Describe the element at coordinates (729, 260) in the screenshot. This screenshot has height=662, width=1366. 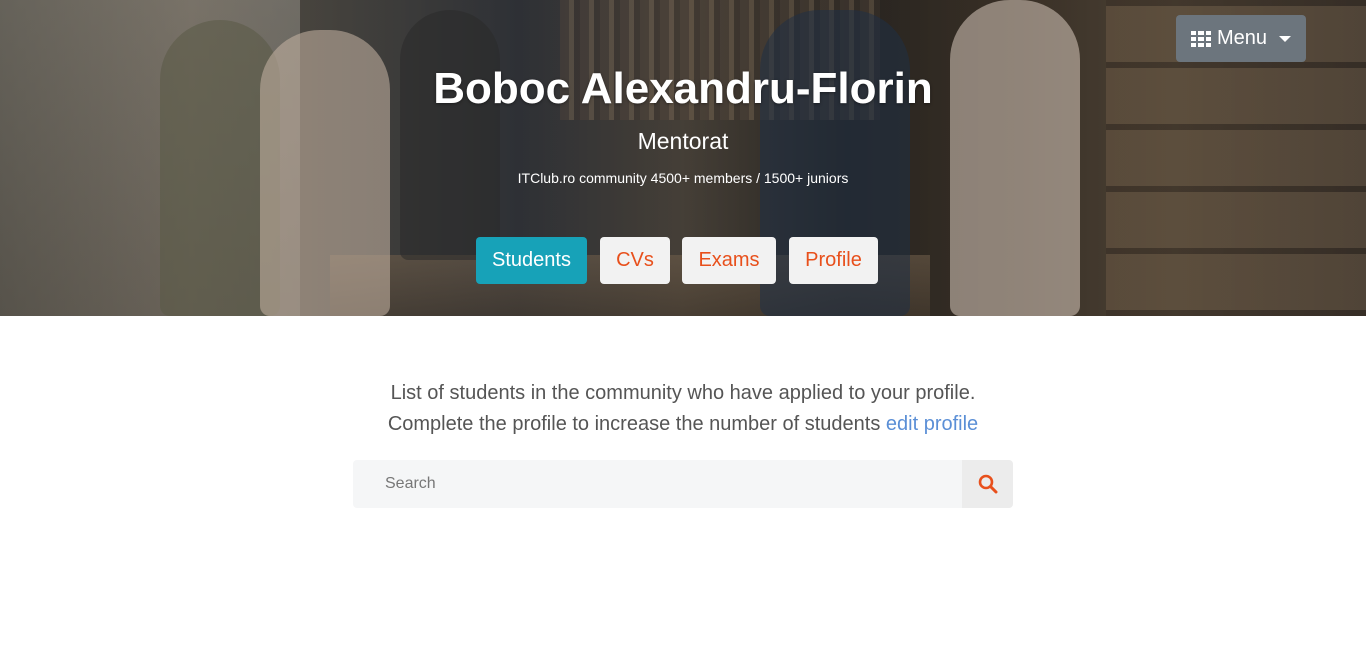
I see `tab-exams: Exams` at that location.